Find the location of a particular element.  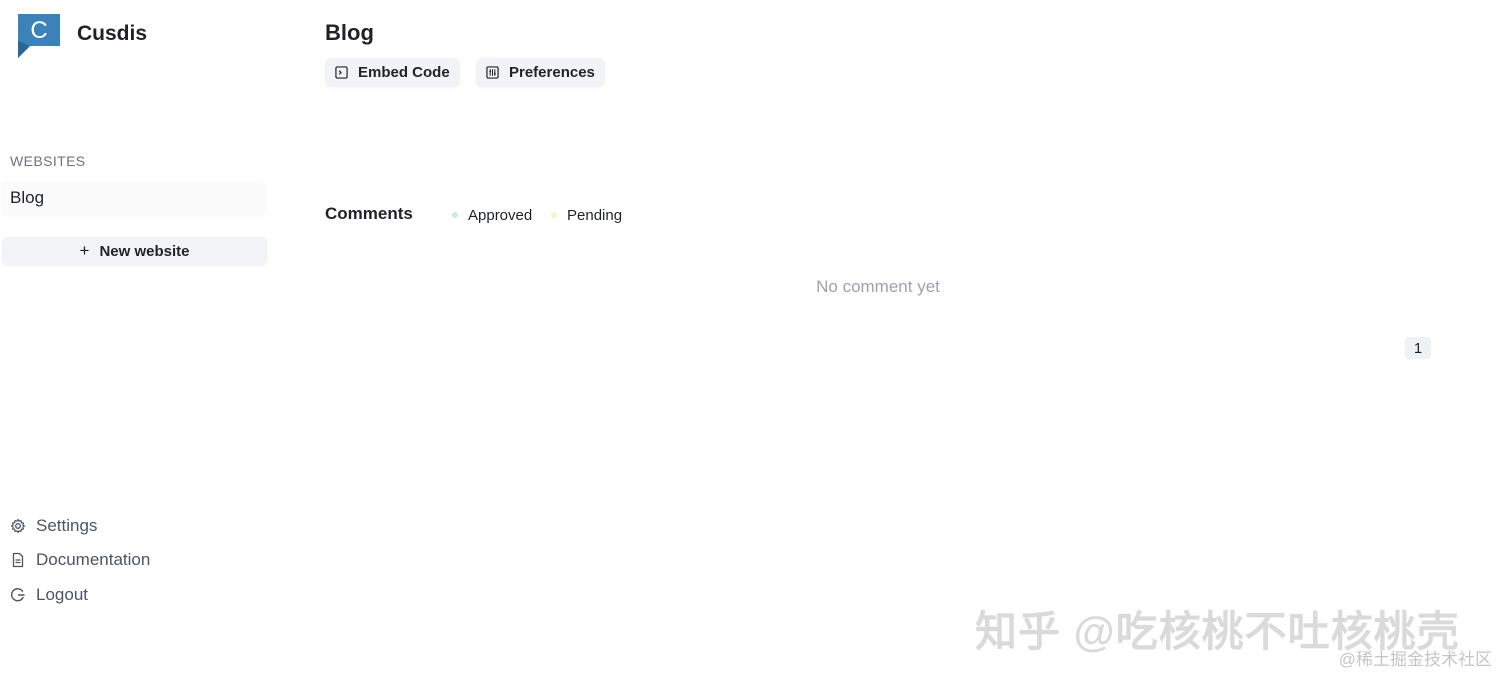

preferences-button: Preferences is located at coordinates (540, 72).